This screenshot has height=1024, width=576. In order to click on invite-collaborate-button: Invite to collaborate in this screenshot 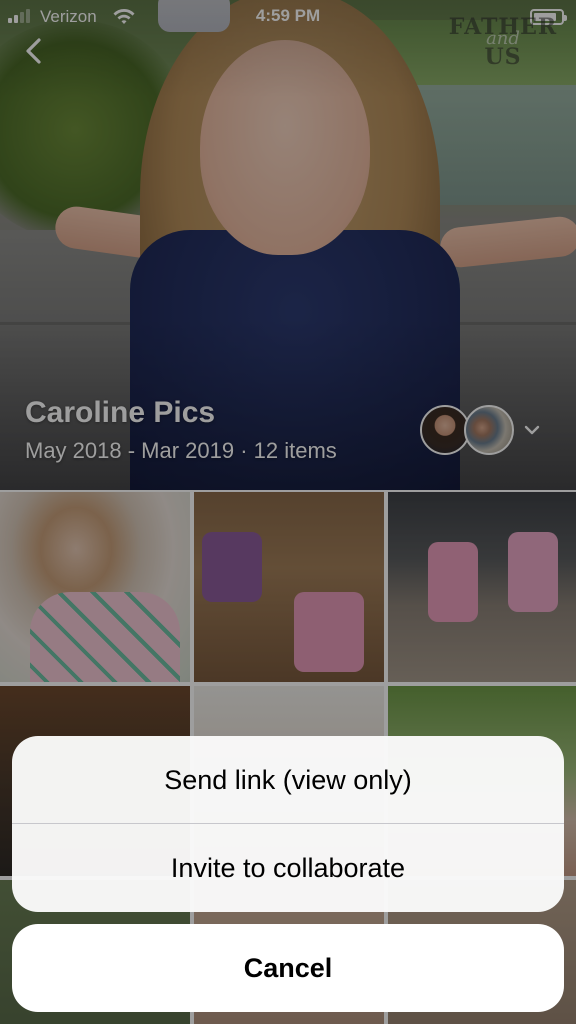, I will do `click(288, 868)`.